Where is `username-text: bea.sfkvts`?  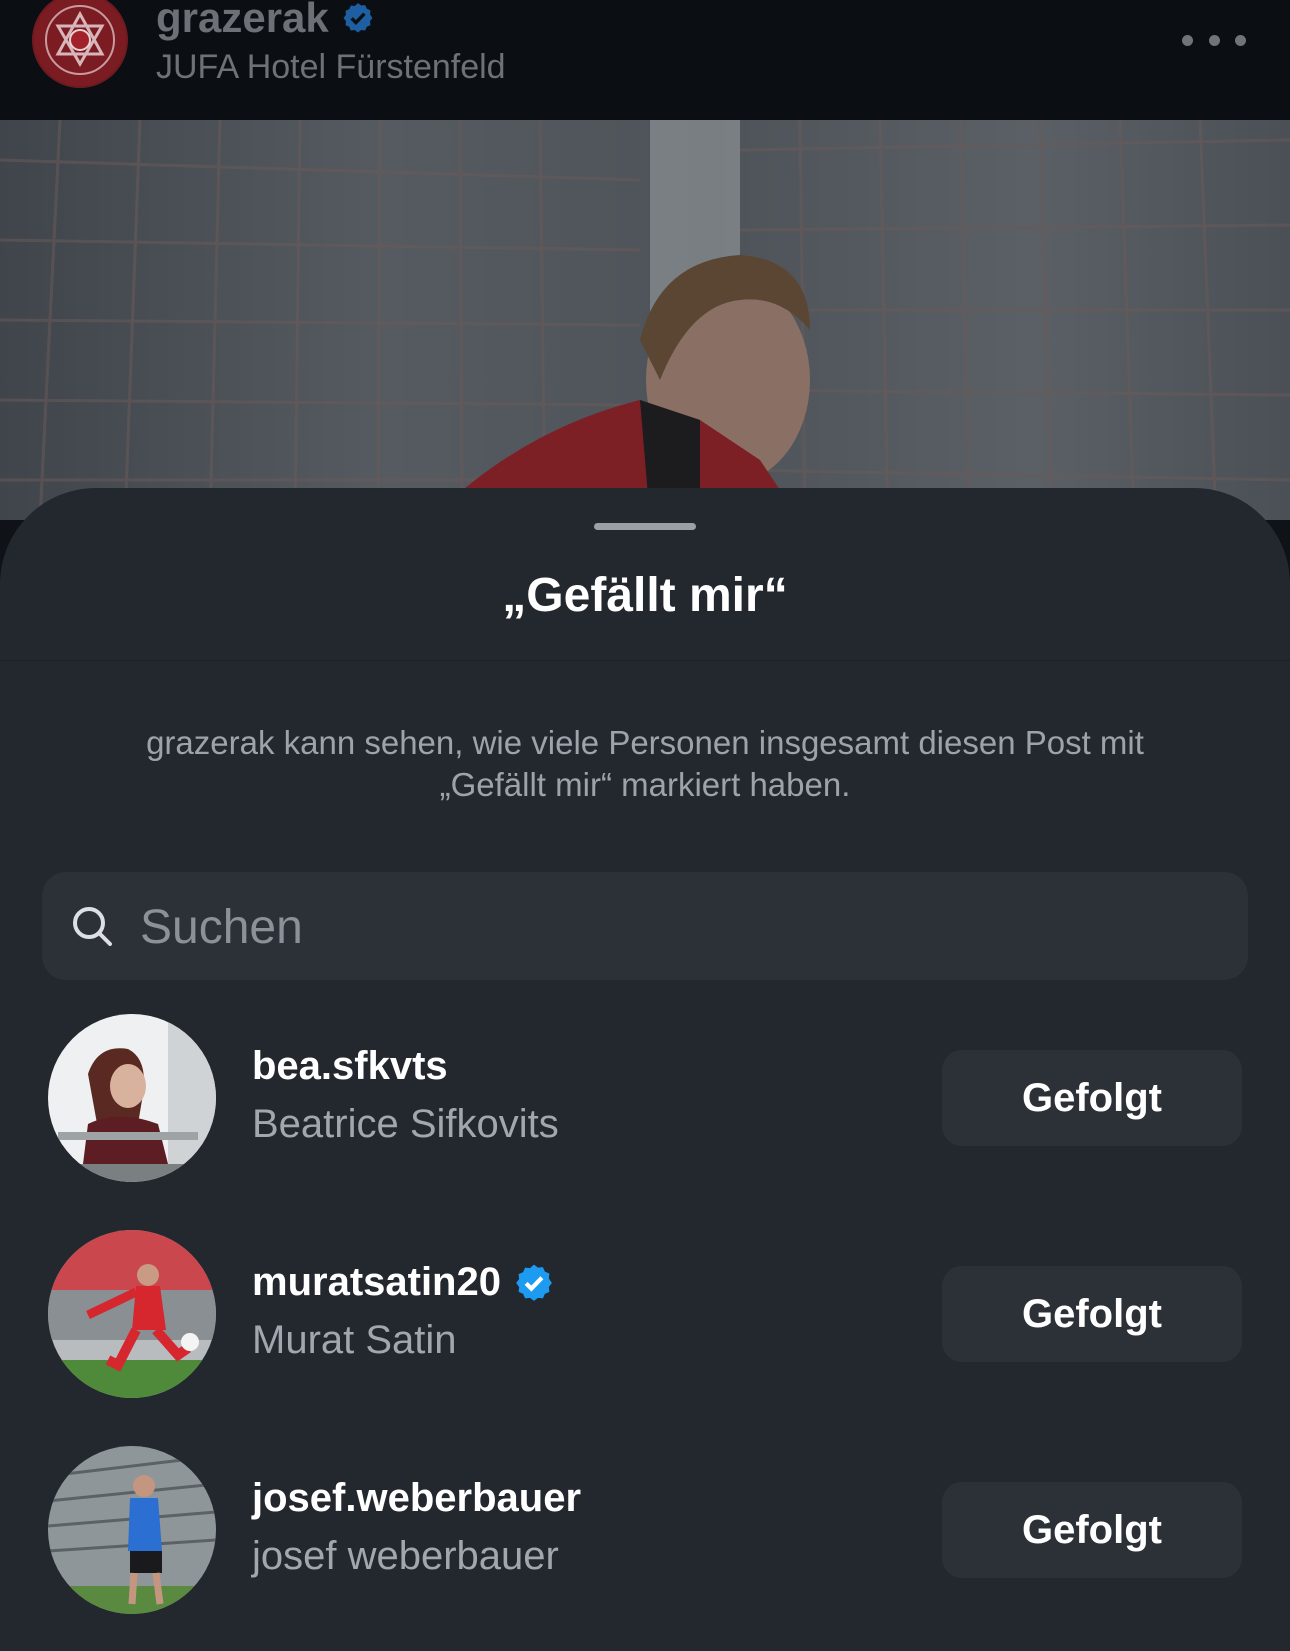
username-text: bea.sfkvts is located at coordinates (350, 1066).